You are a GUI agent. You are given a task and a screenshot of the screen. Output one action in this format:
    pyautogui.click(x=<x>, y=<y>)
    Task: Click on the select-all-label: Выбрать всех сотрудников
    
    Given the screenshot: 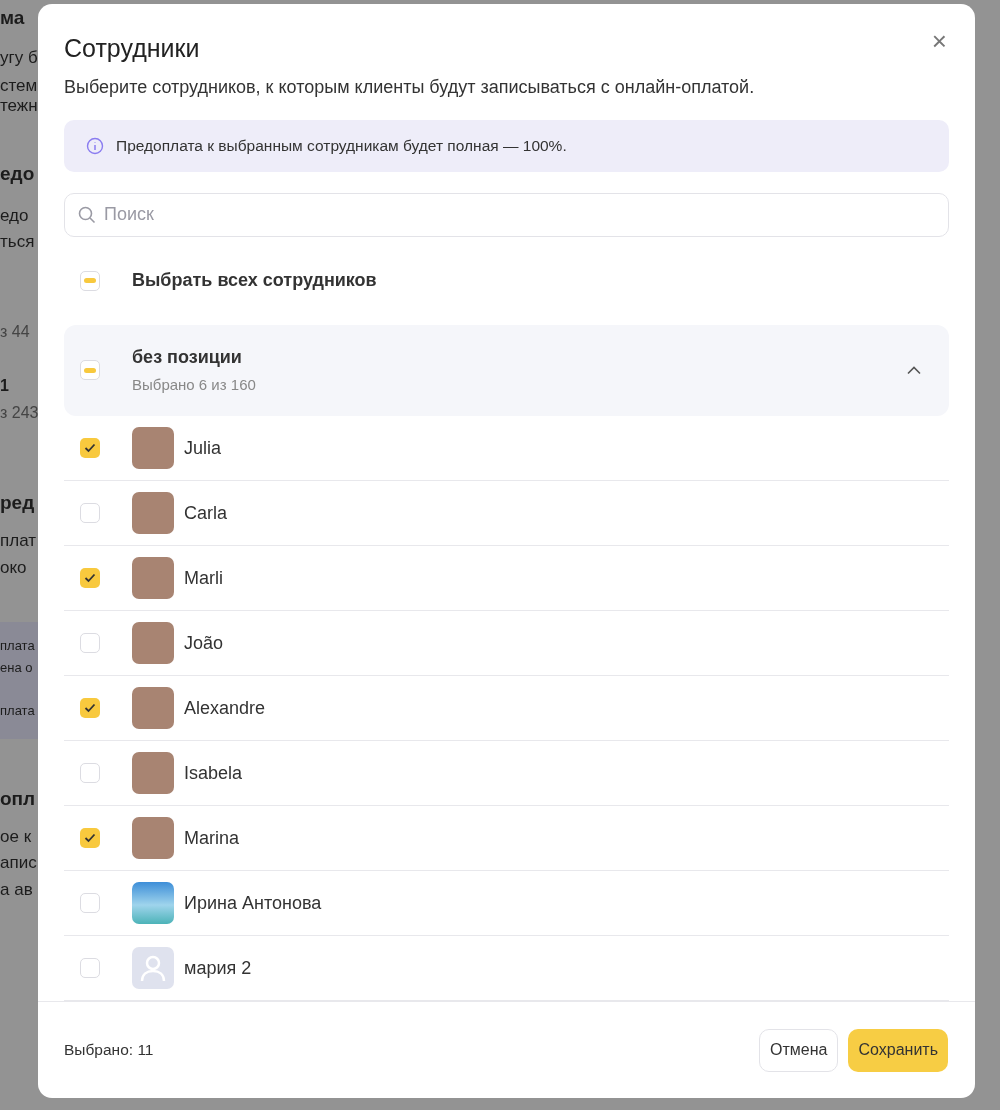 What is the action you would take?
    pyautogui.click(x=254, y=281)
    